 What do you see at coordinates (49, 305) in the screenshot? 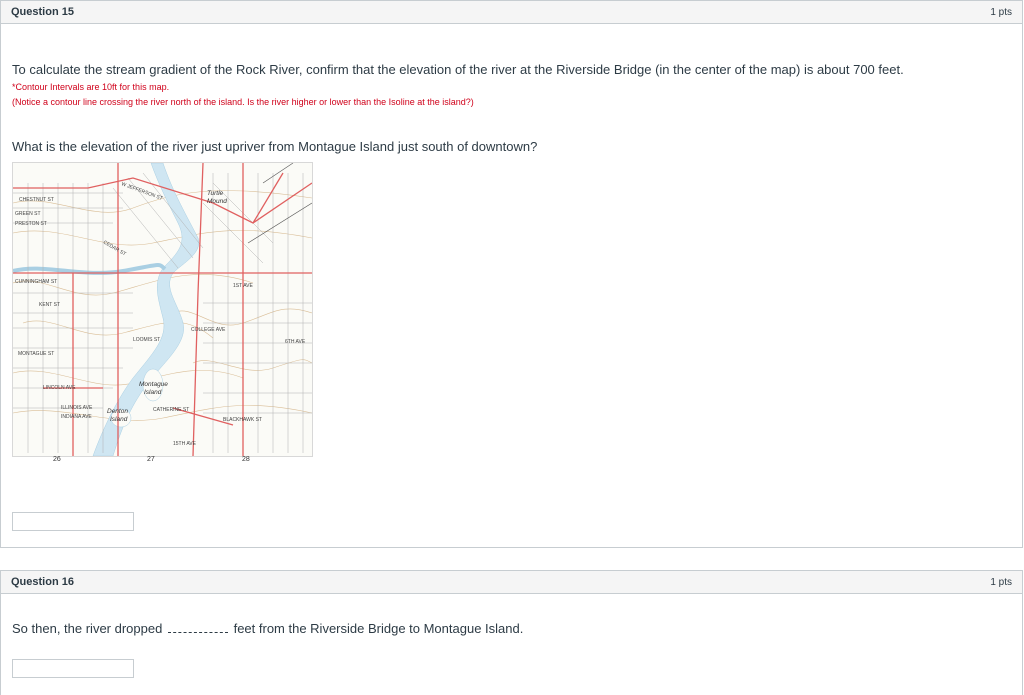
I see `kent-st-label: KENT ST` at bounding box center [49, 305].